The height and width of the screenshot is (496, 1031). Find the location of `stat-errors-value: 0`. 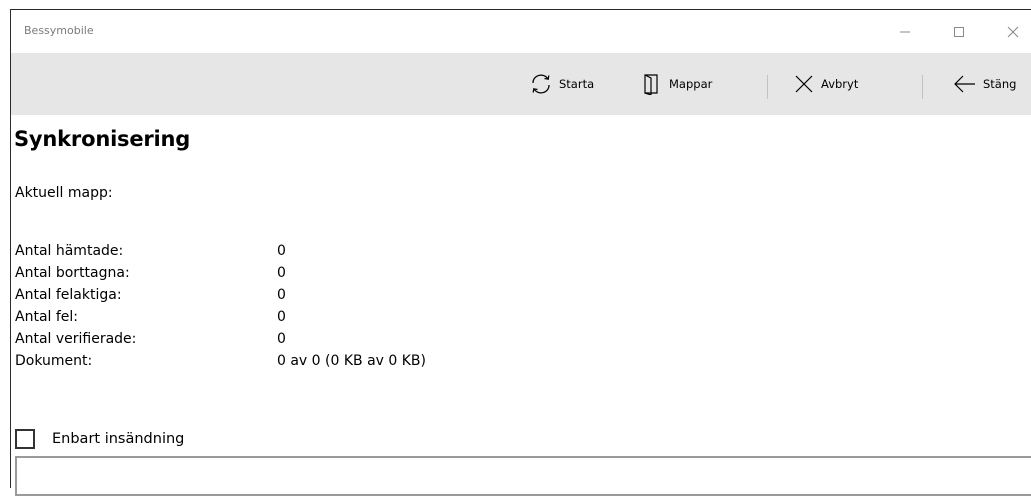

stat-errors-value: 0 is located at coordinates (281, 317).